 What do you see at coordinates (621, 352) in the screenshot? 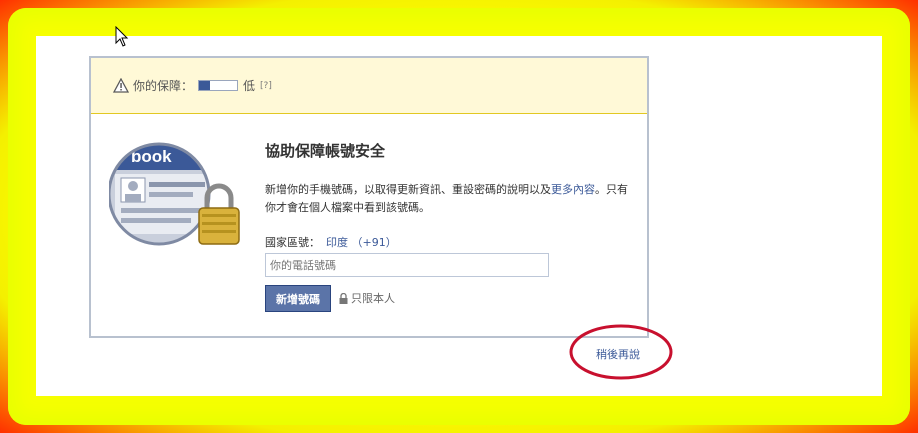
I see `red-circle-annotation` at bounding box center [621, 352].